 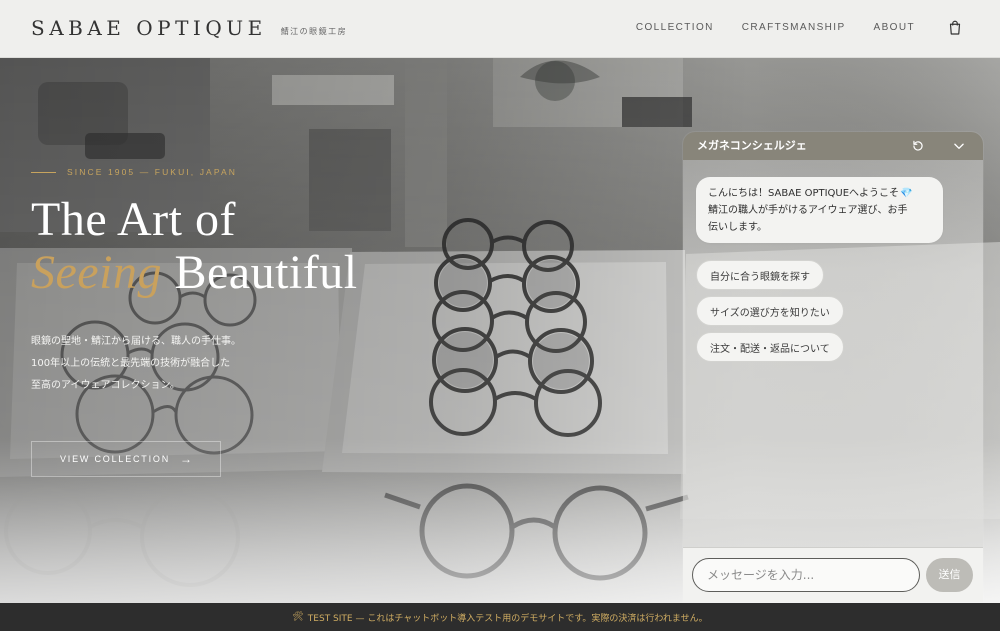 I want to click on hero-title-line-1: The Art of, so click(x=133, y=219).